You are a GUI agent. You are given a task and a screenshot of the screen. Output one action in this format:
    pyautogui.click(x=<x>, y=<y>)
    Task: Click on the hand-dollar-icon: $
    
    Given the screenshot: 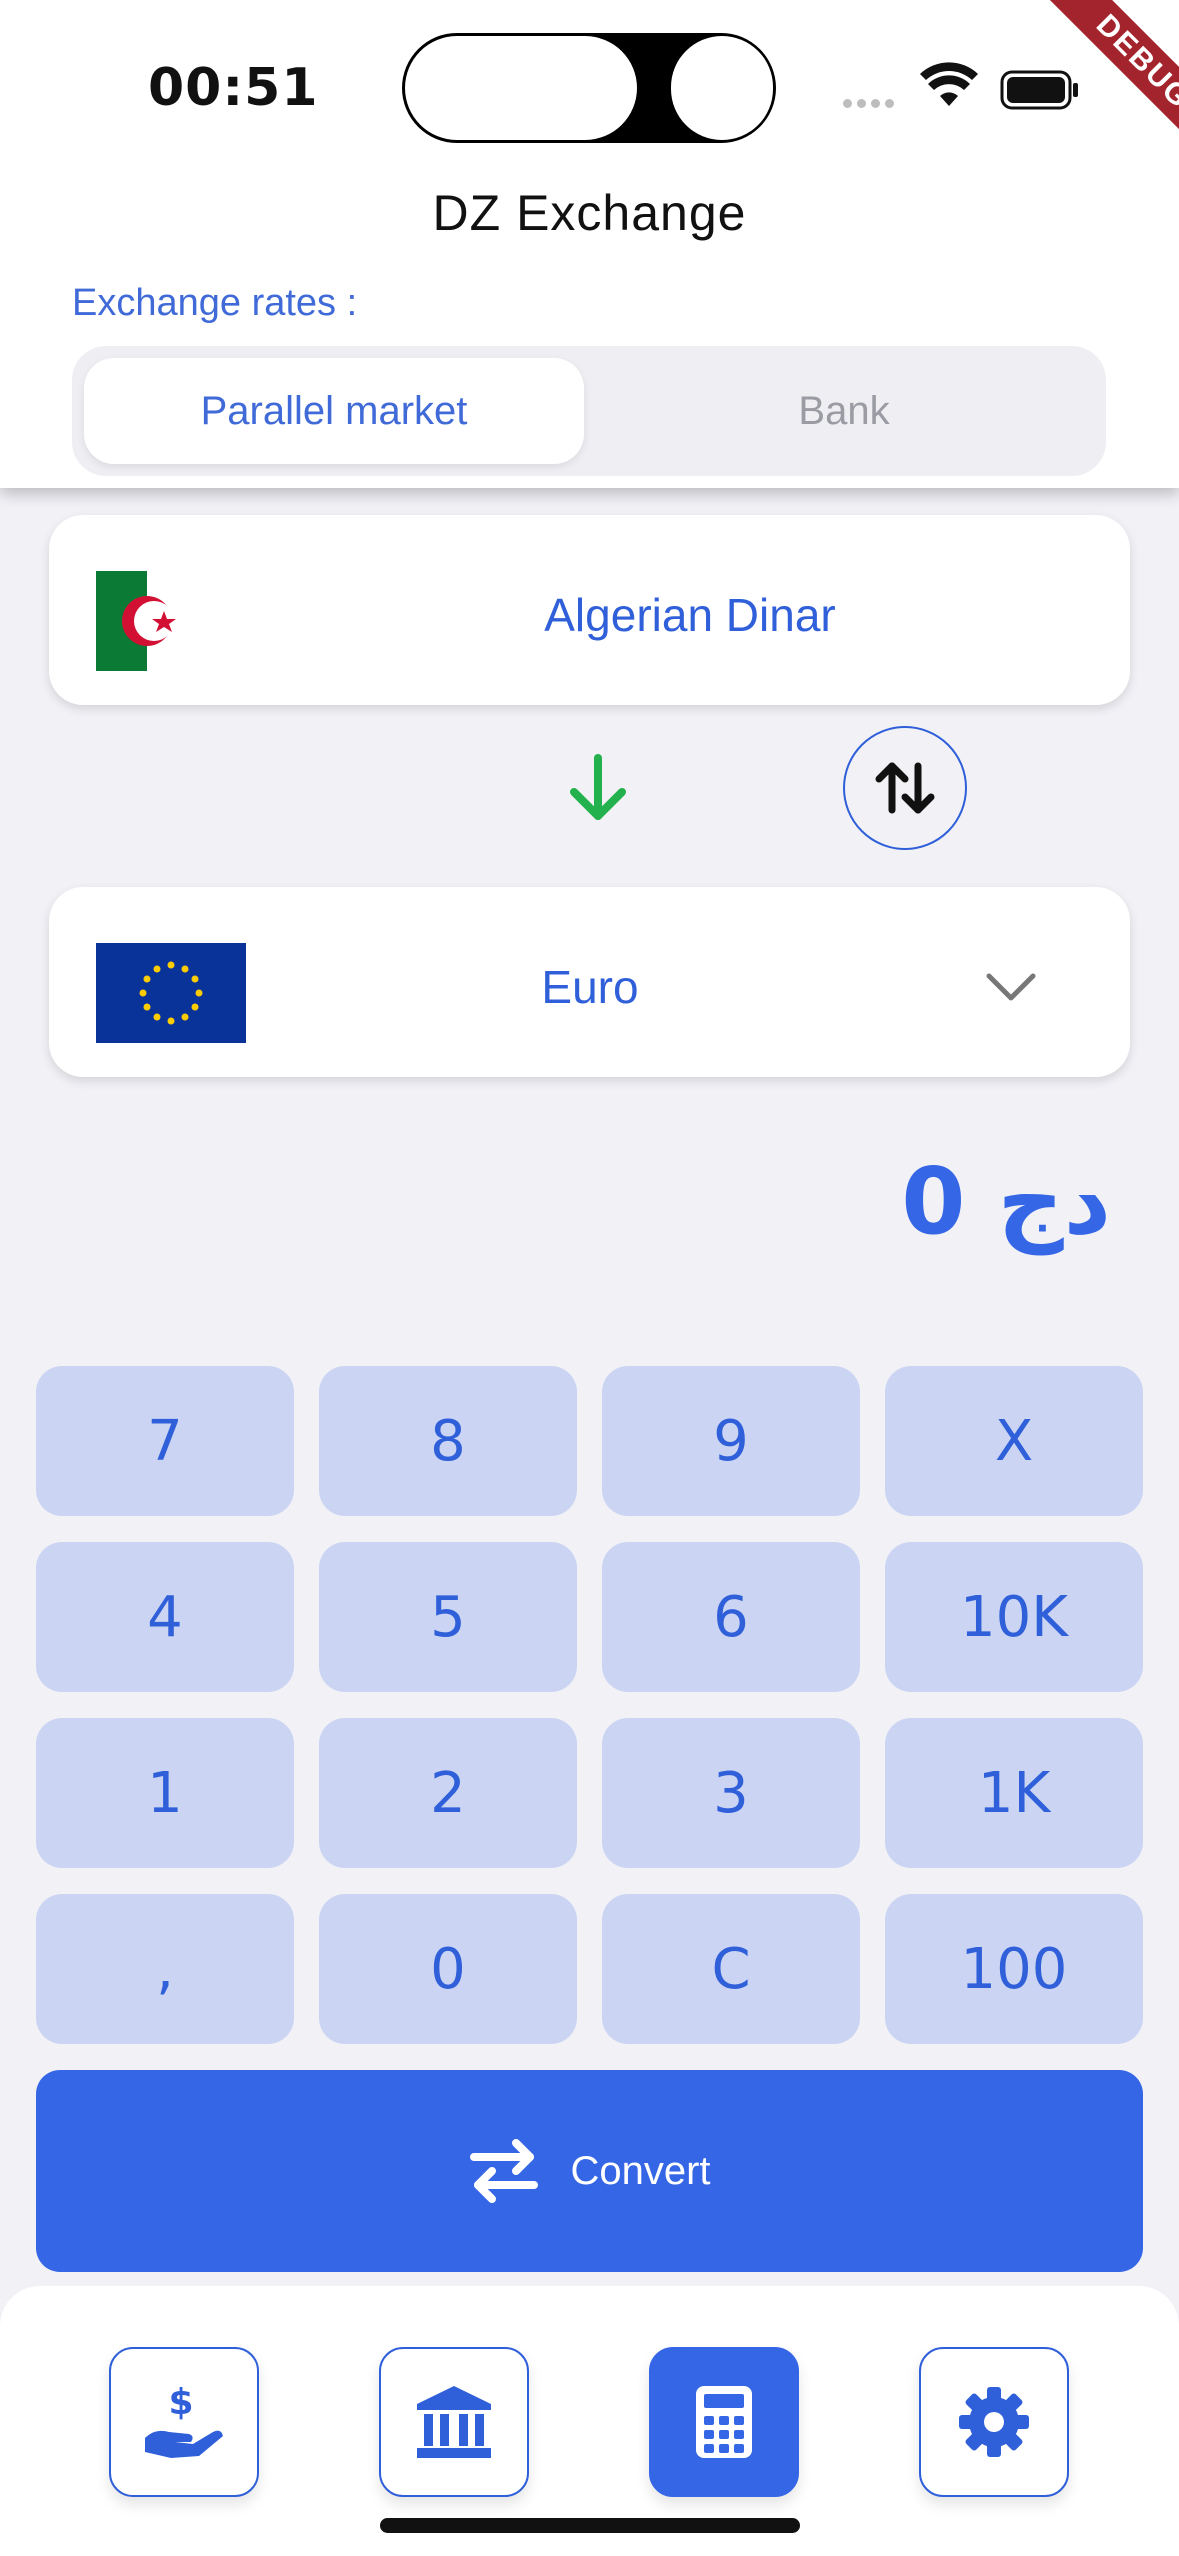 What is the action you would take?
    pyautogui.click(x=184, y=2420)
    